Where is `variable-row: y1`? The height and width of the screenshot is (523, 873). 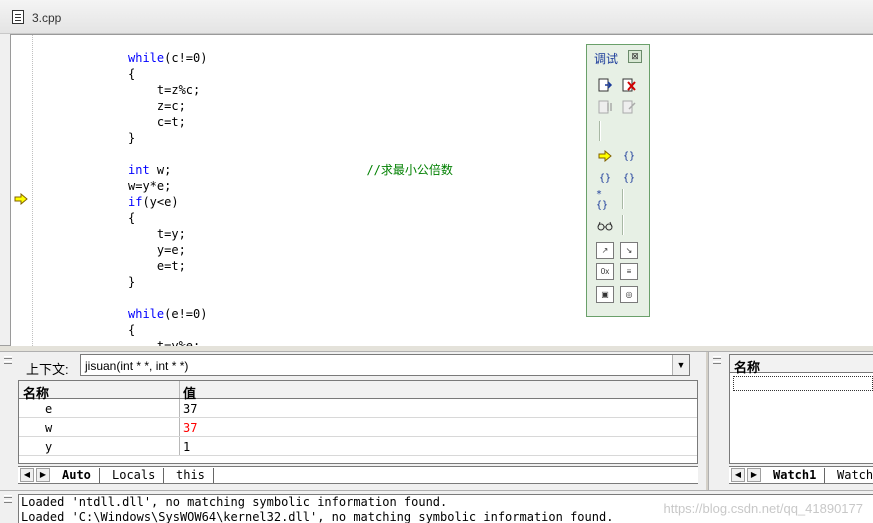 variable-row: y1 is located at coordinates (358, 446).